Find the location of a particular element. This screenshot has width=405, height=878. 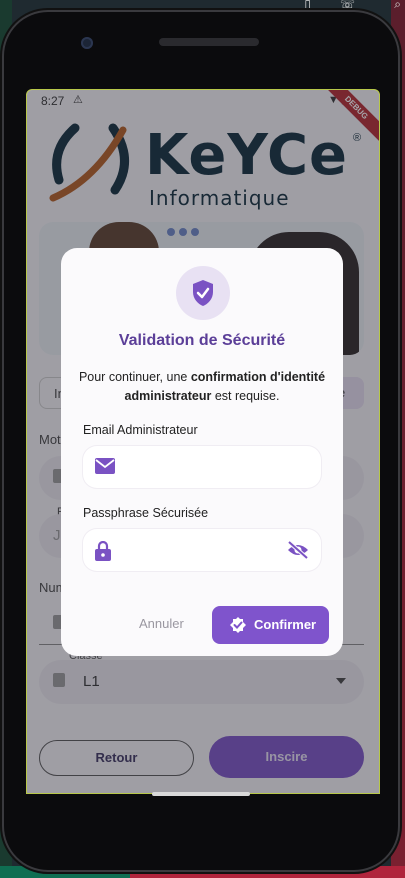

front-camera is located at coordinates (87, 43).